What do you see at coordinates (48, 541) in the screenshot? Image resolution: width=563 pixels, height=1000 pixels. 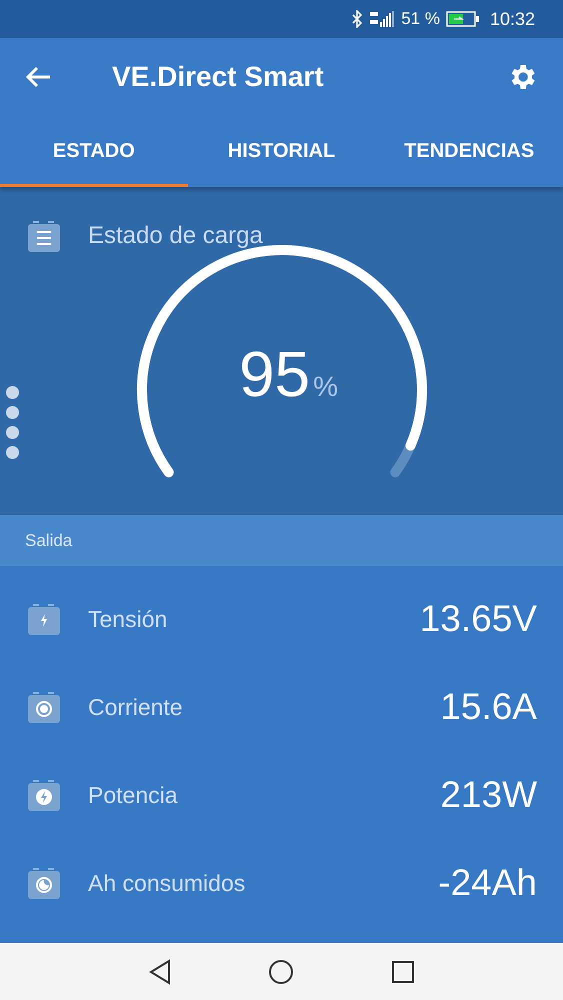 I see `section-header: Salida` at bounding box center [48, 541].